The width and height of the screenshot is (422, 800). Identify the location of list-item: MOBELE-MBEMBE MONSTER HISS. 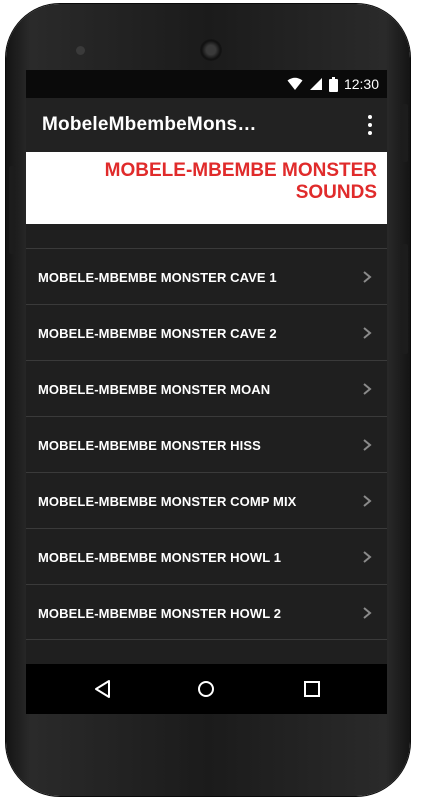
(206, 444).